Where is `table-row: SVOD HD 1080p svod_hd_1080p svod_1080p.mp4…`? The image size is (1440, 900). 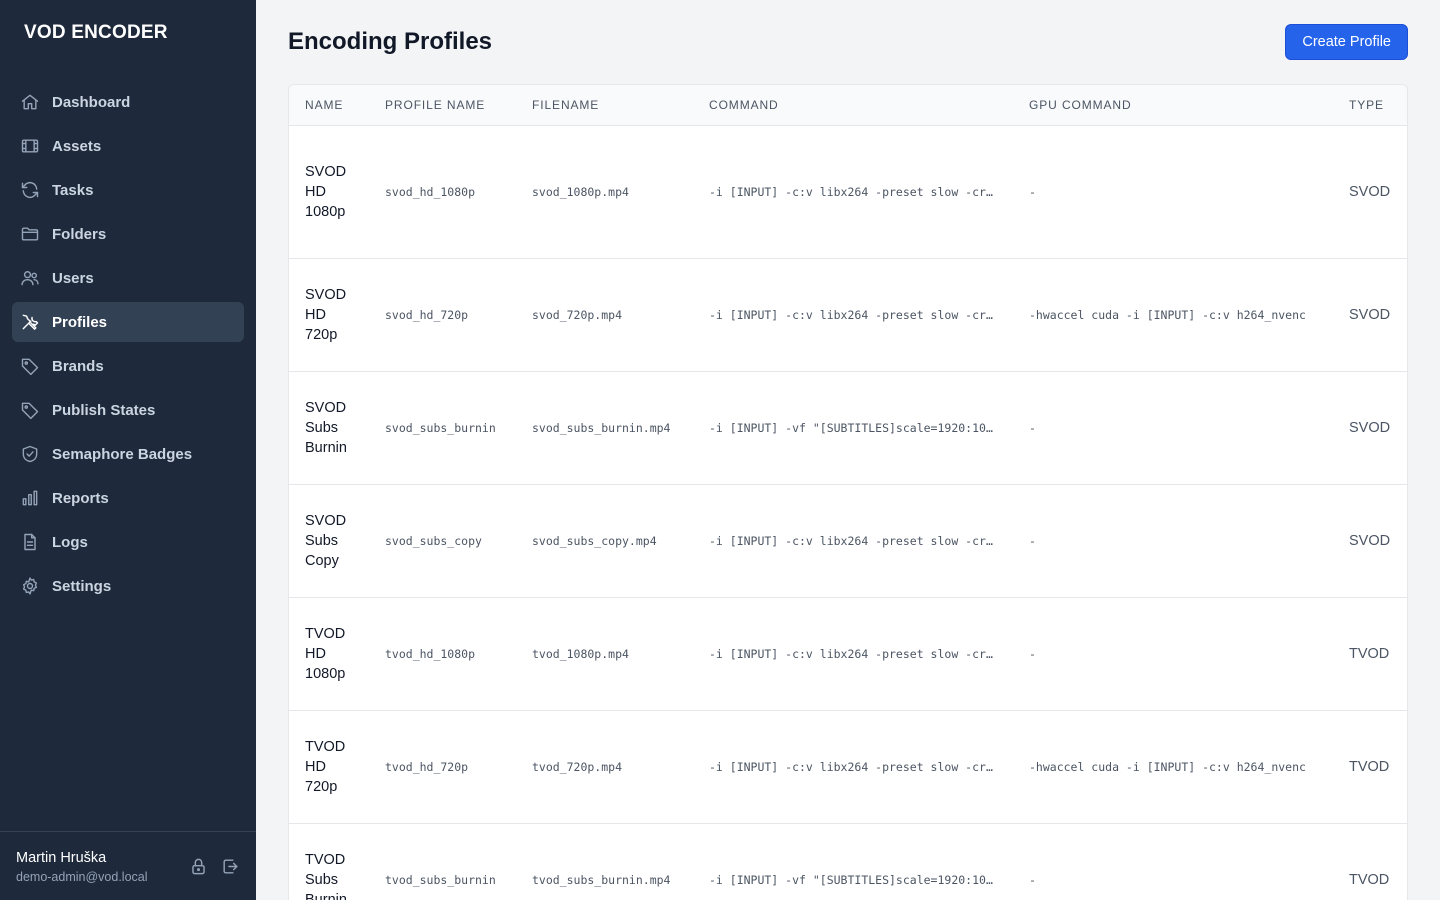 table-row: SVOD HD 1080p svod_hd_1080p svod_1080p.mp4… is located at coordinates (848, 192).